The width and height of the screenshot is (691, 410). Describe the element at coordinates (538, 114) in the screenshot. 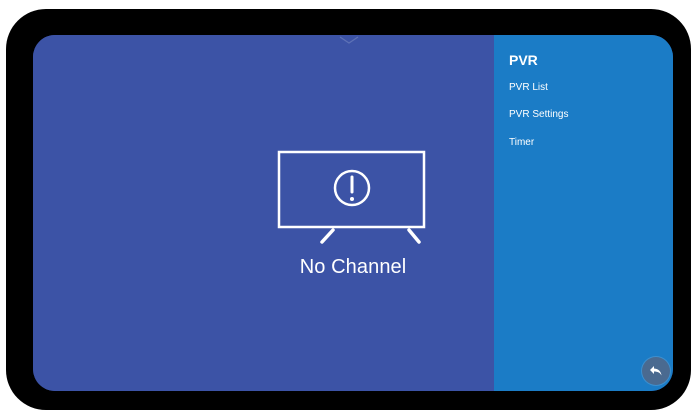

I see `menu-item-pvr-settings: PVR Settings` at that location.